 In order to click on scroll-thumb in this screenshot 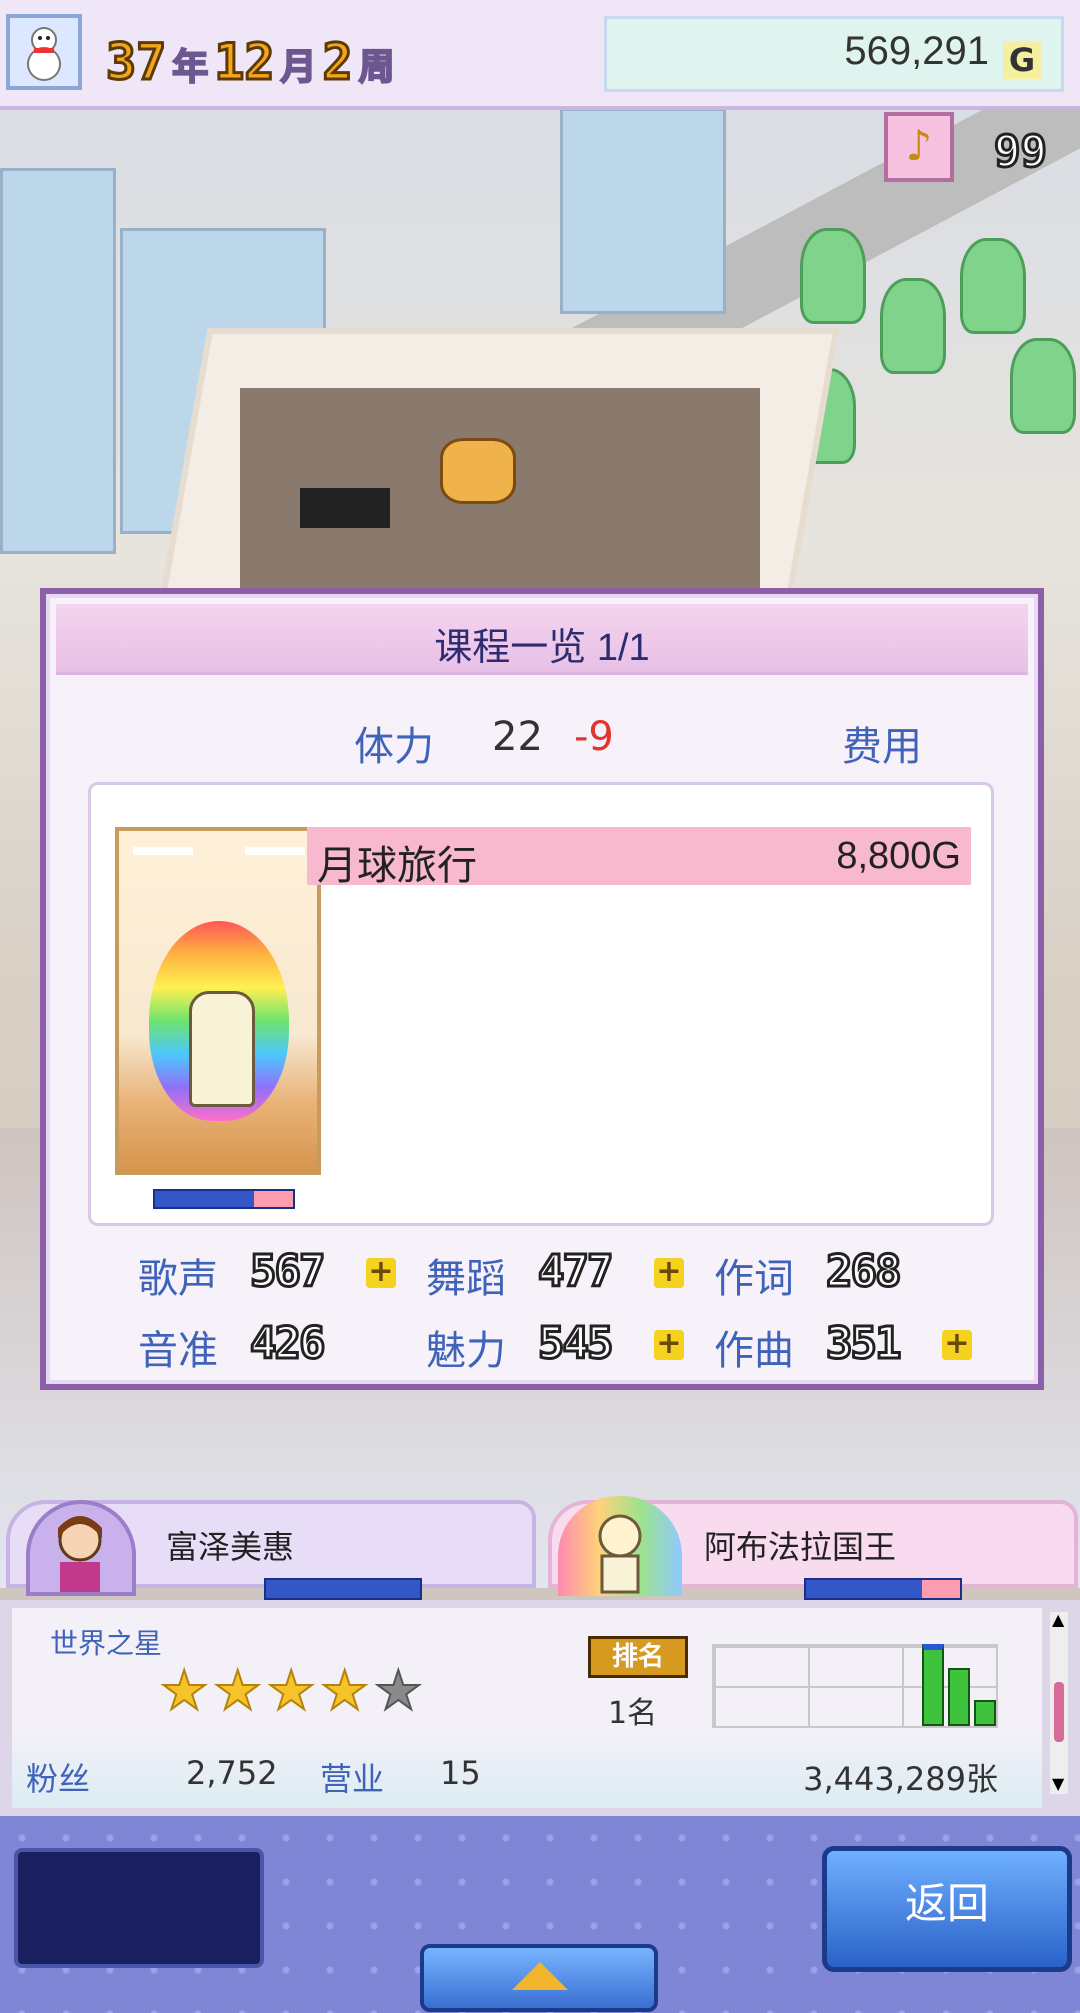, I will do `click(1059, 1712)`.